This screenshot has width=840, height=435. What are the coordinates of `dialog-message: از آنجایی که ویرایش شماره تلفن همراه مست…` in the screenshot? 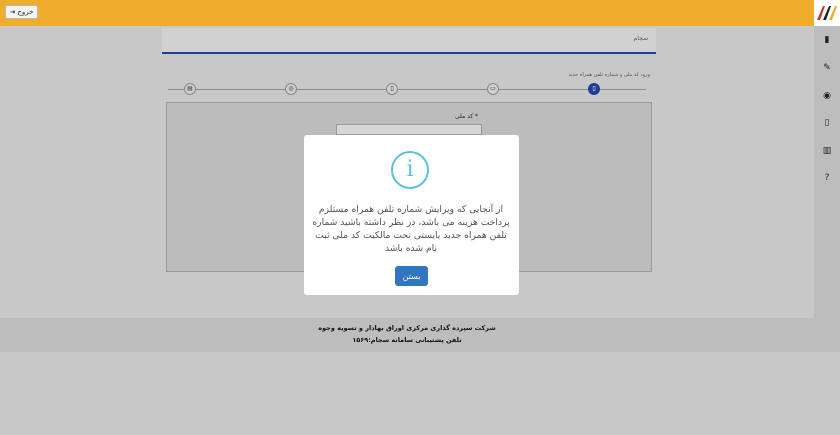 It's located at (411, 229).